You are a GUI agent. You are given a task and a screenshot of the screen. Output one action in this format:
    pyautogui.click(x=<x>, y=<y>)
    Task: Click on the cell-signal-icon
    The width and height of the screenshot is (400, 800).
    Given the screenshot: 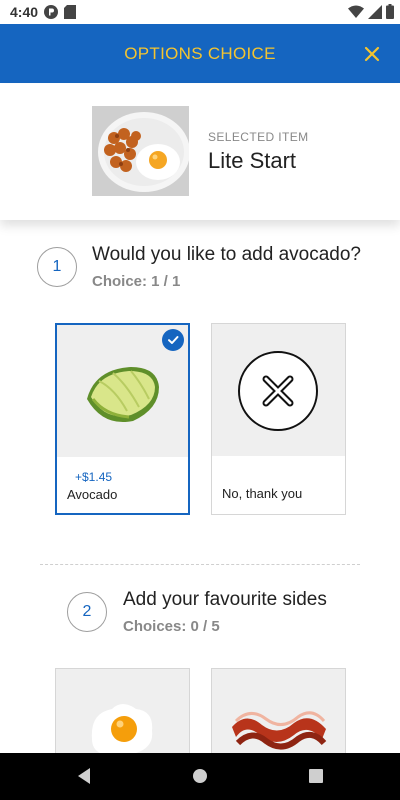 What is the action you would take?
    pyautogui.click(x=375, y=13)
    